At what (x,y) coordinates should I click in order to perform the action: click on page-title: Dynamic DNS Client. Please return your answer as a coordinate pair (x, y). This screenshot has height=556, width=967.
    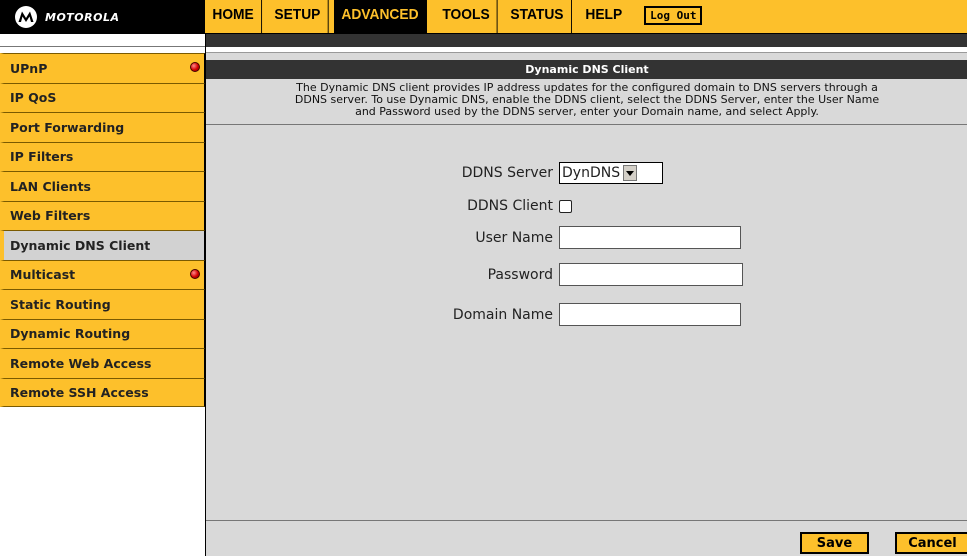
    Looking at the image, I should click on (586, 69).